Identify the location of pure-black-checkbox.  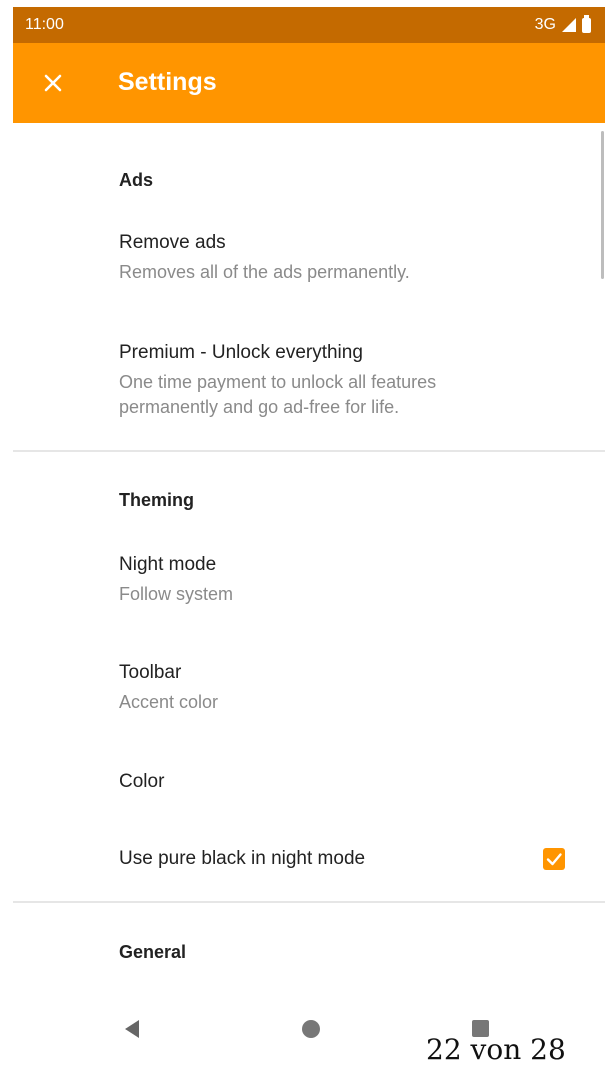
(554, 859).